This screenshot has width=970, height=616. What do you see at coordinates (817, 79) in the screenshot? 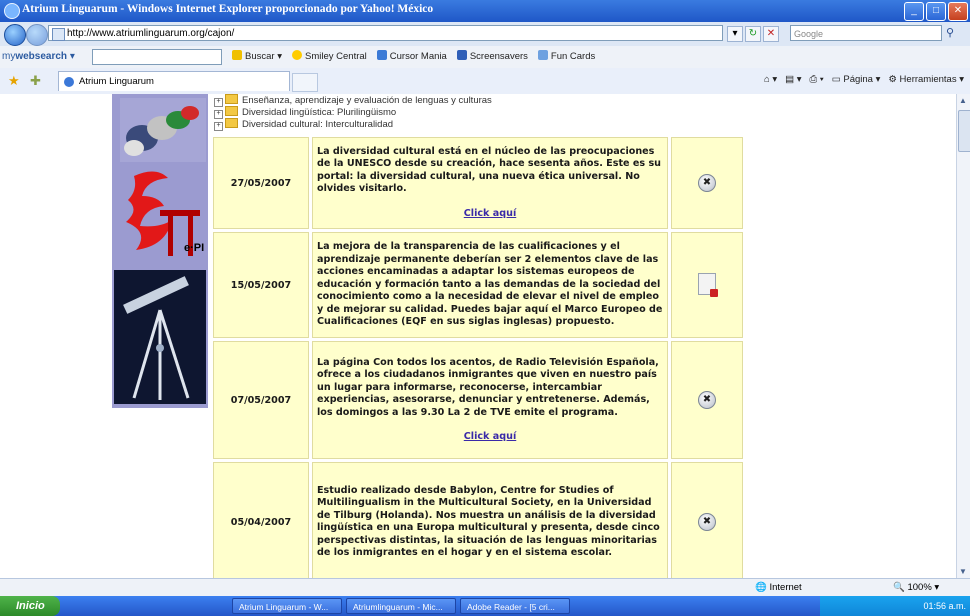
I see `print-icon: ⎙ ▾` at bounding box center [817, 79].